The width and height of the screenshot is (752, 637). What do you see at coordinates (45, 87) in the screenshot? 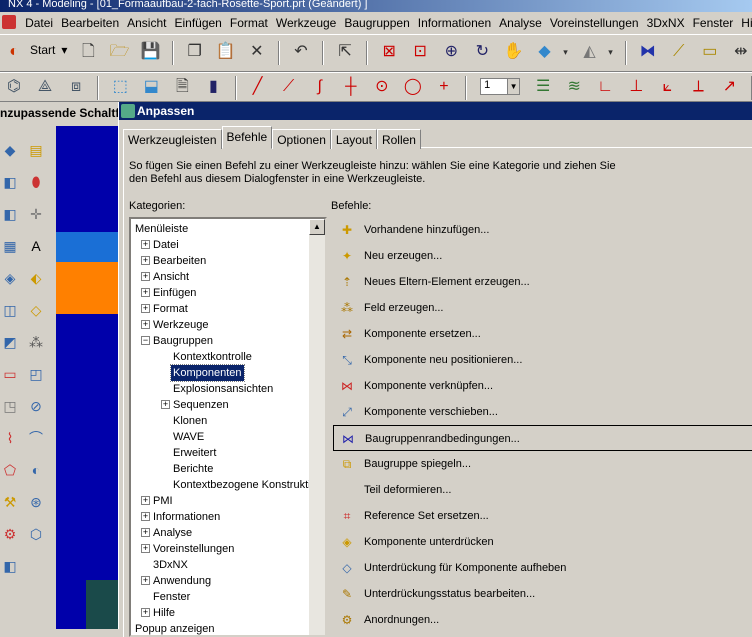
I see `datum-icon: ⟁` at bounding box center [45, 87].